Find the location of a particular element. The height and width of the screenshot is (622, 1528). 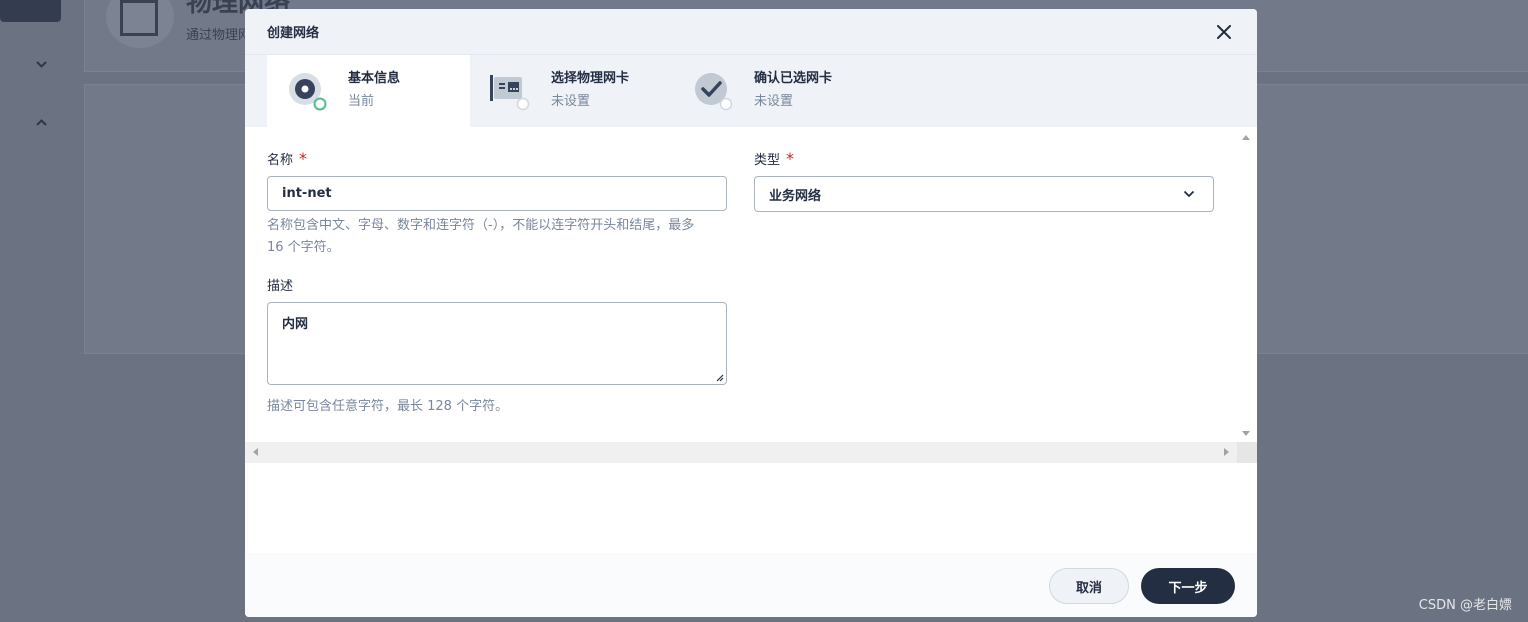

scroll-up-icon is located at coordinates (1246, 137).